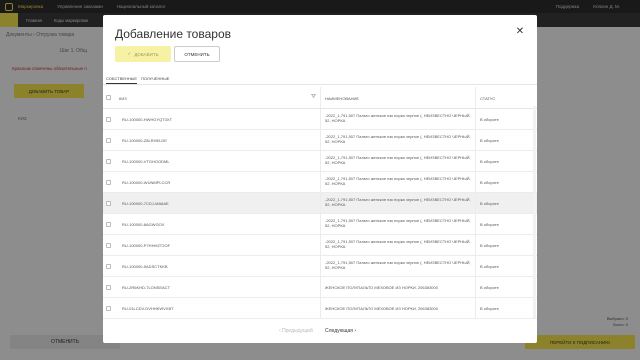 The height and width of the screenshot is (360, 640). What do you see at coordinates (146, 182) in the screenshot?
I see `kiz-cell: RU-100000-WUNMPLCCR` at bounding box center [146, 182].